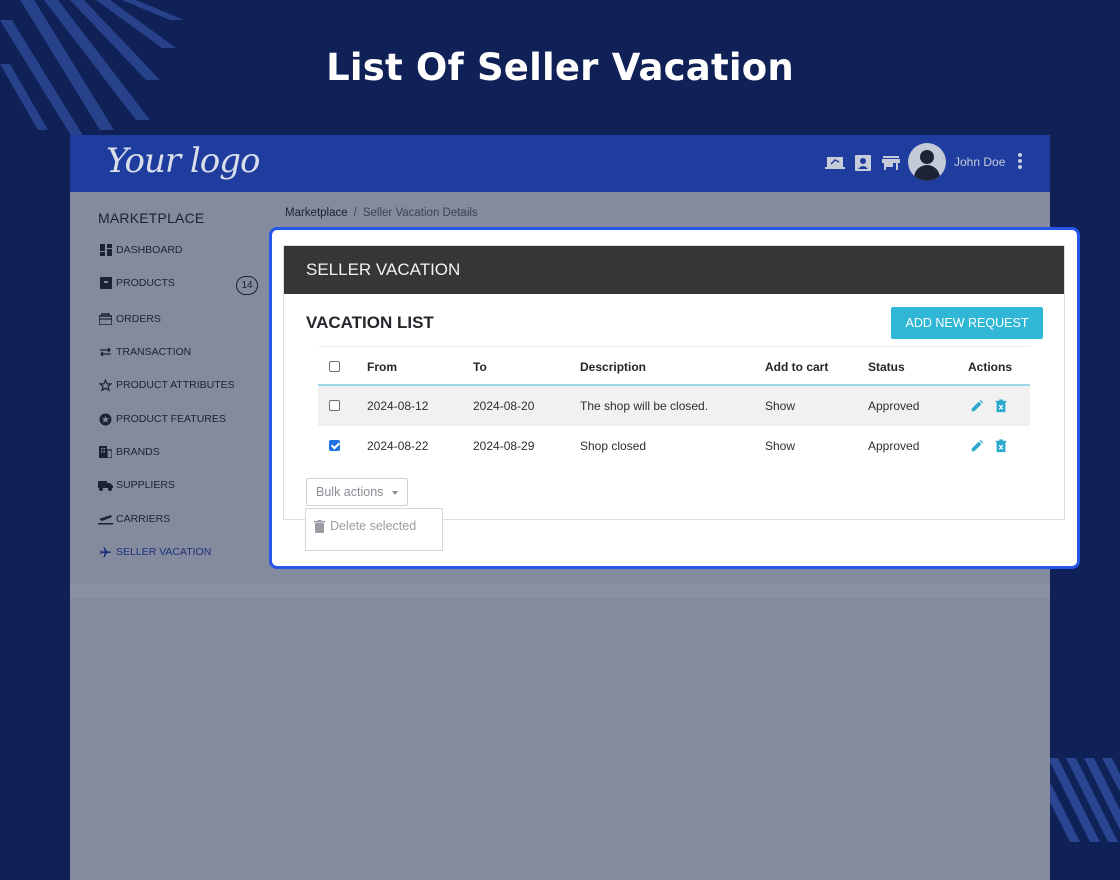  Describe the element at coordinates (105, 283) in the screenshot. I see `box-icon` at that location.